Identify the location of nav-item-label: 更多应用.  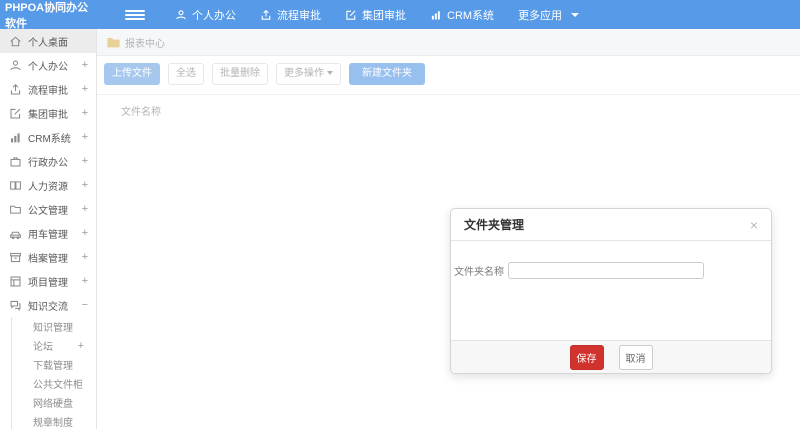
(540, 15).